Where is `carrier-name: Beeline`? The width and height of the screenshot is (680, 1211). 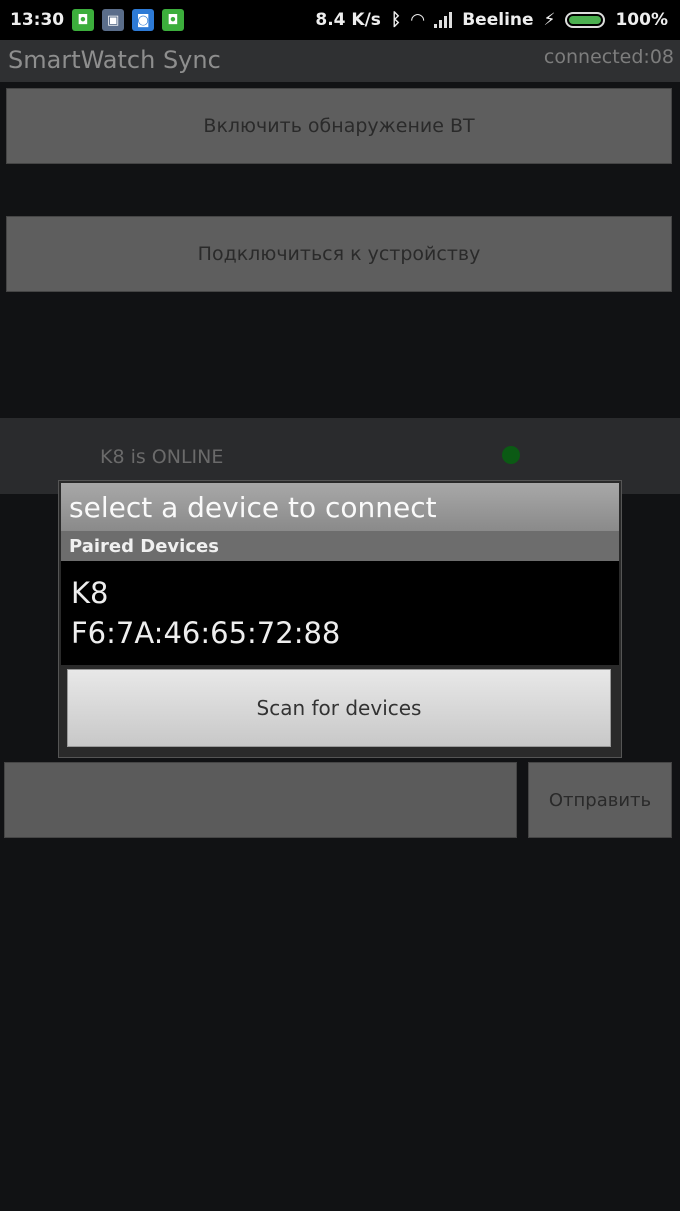
carrier-name: Beeline is located at coordinates (498, 20).